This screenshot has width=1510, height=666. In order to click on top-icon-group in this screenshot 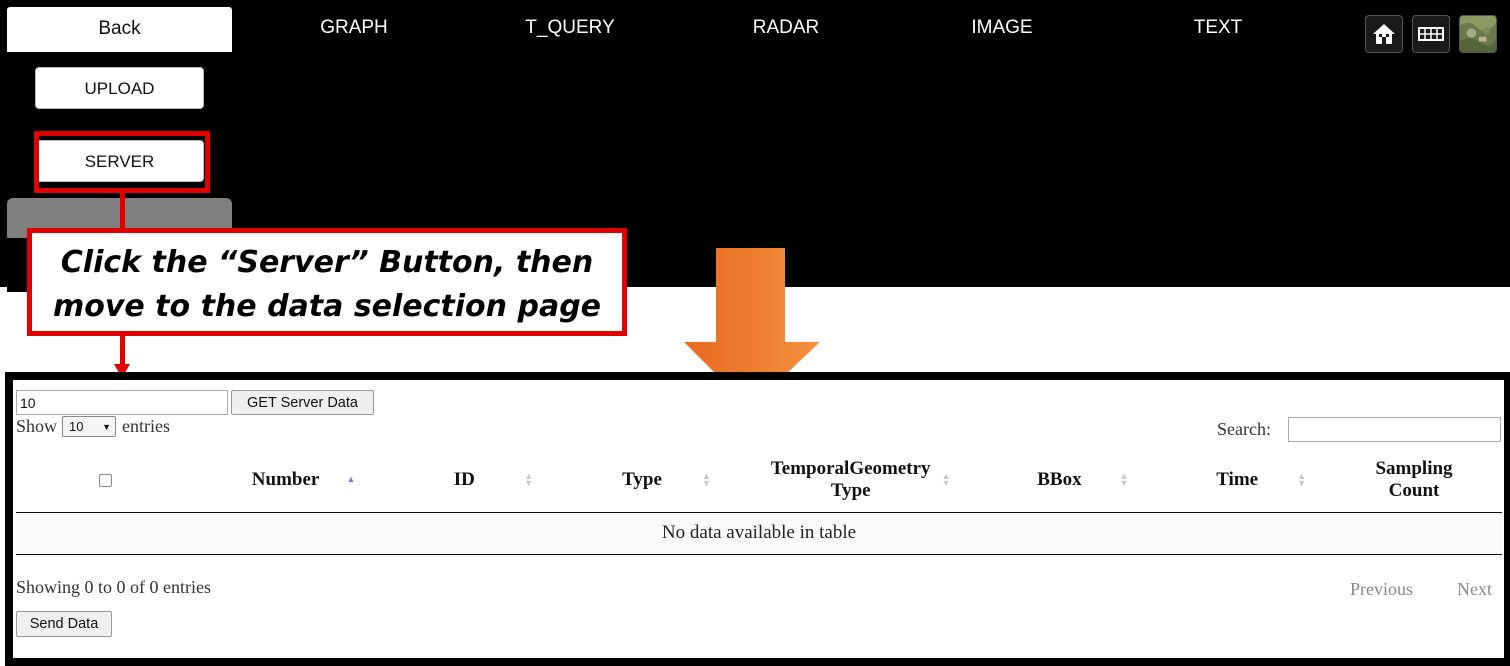, I will do `click(1431, 34)`.